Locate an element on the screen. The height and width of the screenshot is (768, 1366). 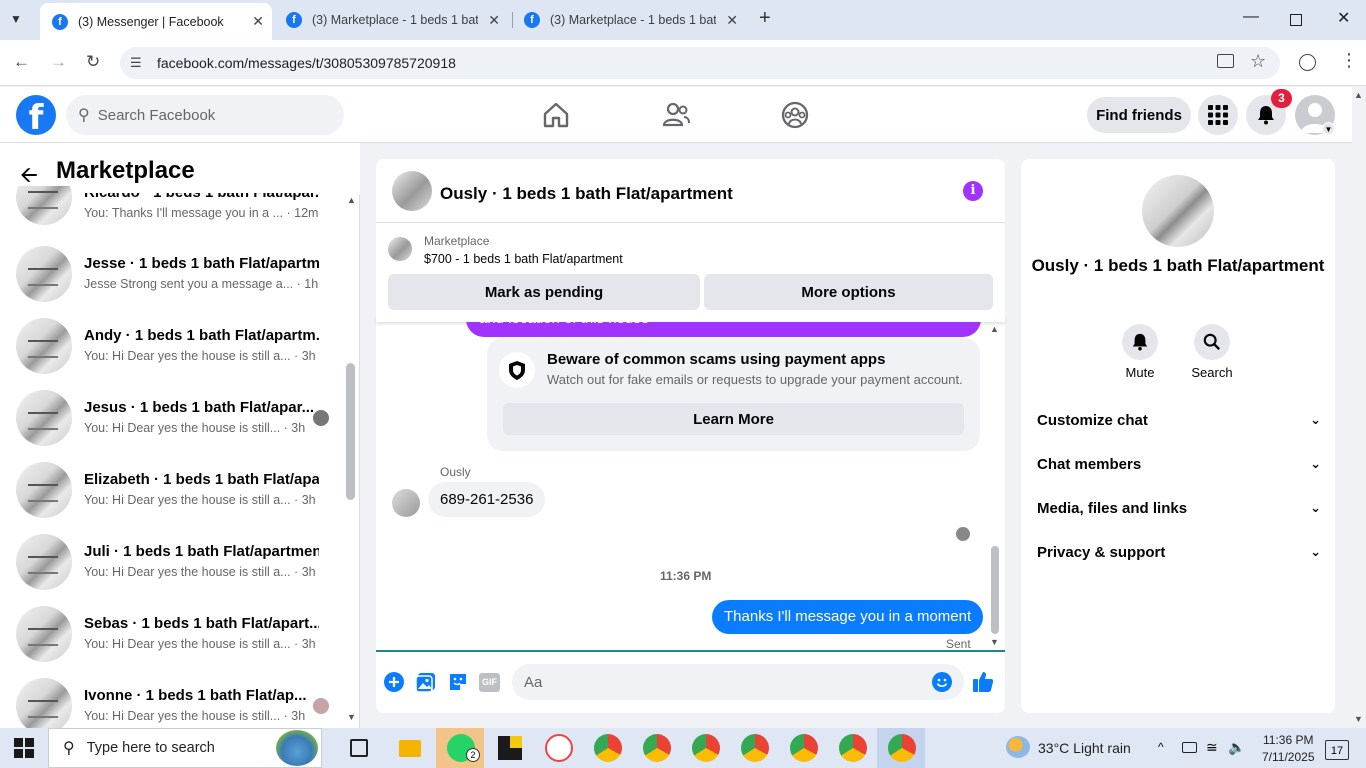
sticker-icon is located at coordinates (458, 682).